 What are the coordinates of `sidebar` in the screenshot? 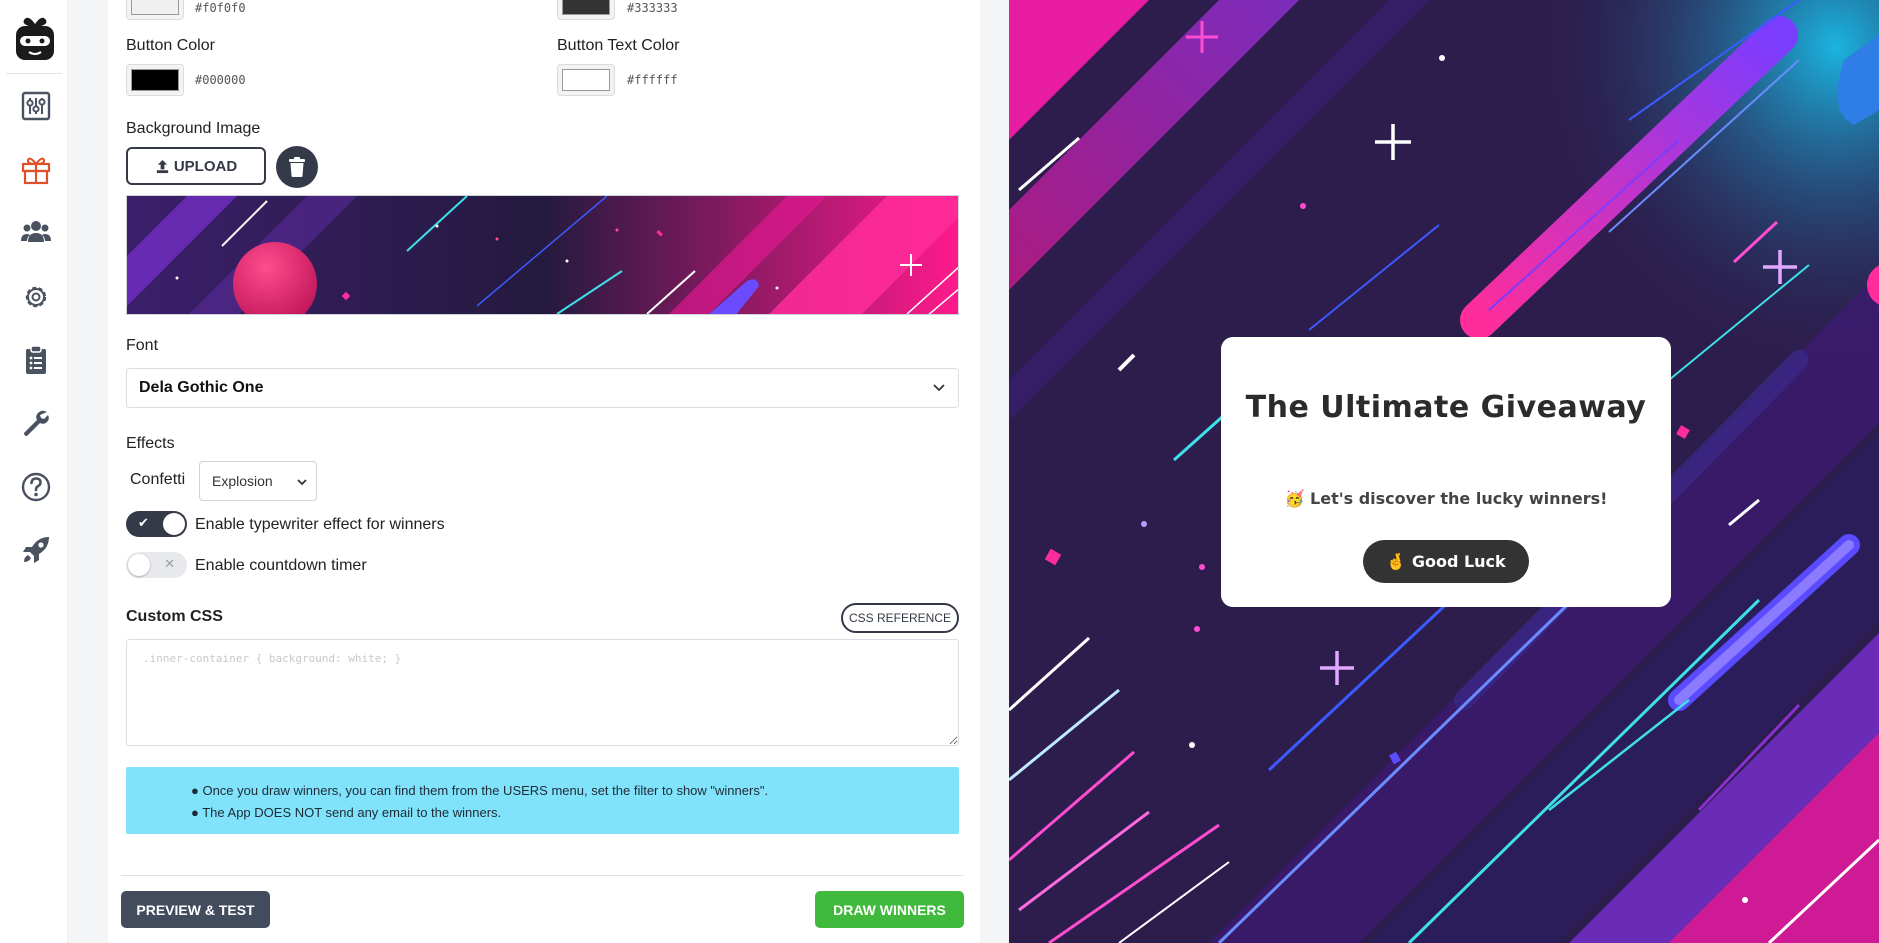 It's located at (34, 471).